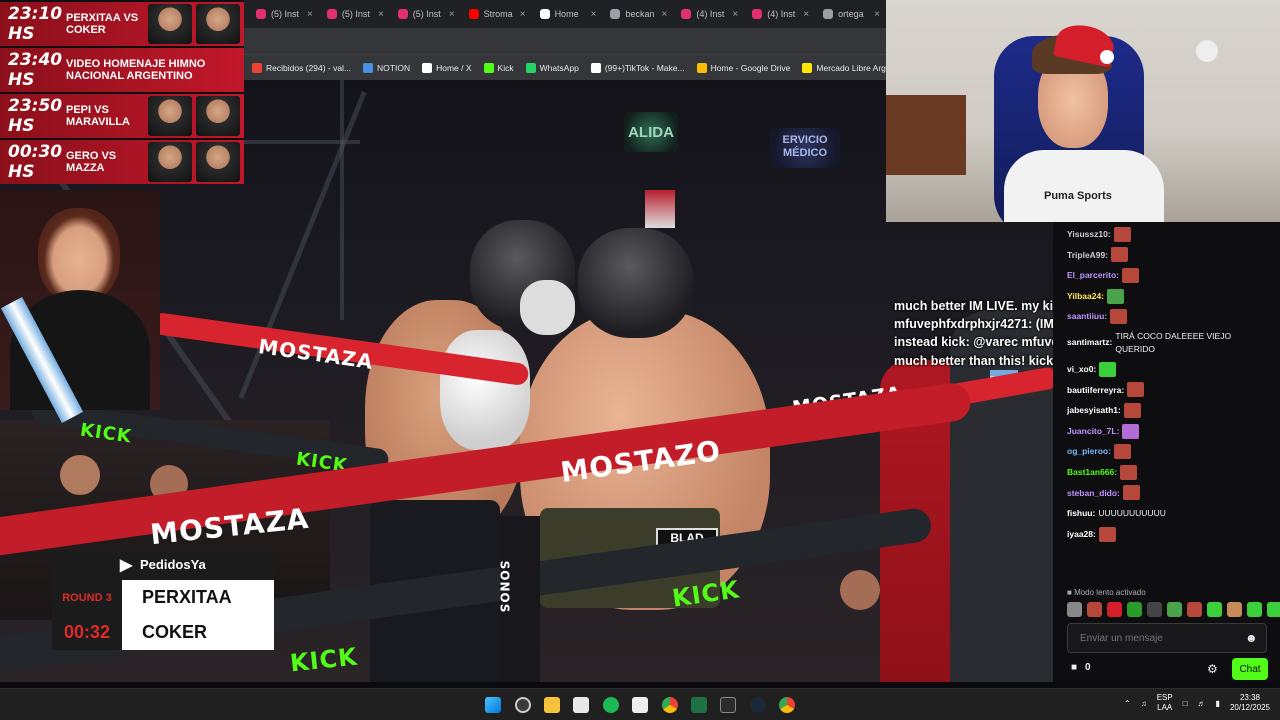 This screenshot has width=1280, height=720. I want to click on youtube-icon, so click(473, 14).